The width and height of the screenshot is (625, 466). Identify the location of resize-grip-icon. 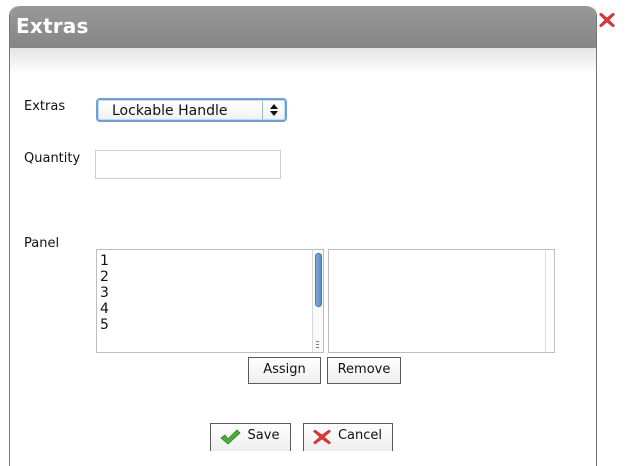
(317, 345).